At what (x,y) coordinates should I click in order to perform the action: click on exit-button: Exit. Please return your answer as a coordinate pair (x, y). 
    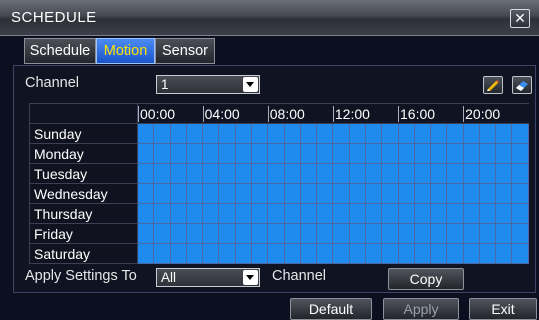
    Looking at the image, I should click on (503, 309).